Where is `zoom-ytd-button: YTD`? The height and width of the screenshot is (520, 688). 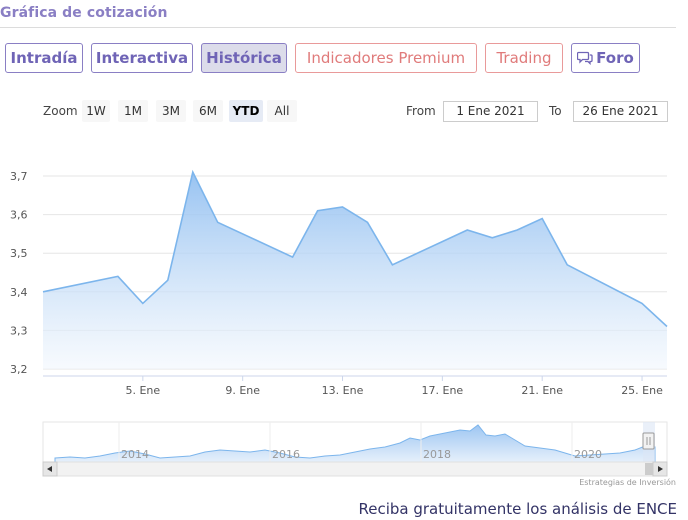
zoom-ytd-button: YTD is located at coordinates (246, 111).